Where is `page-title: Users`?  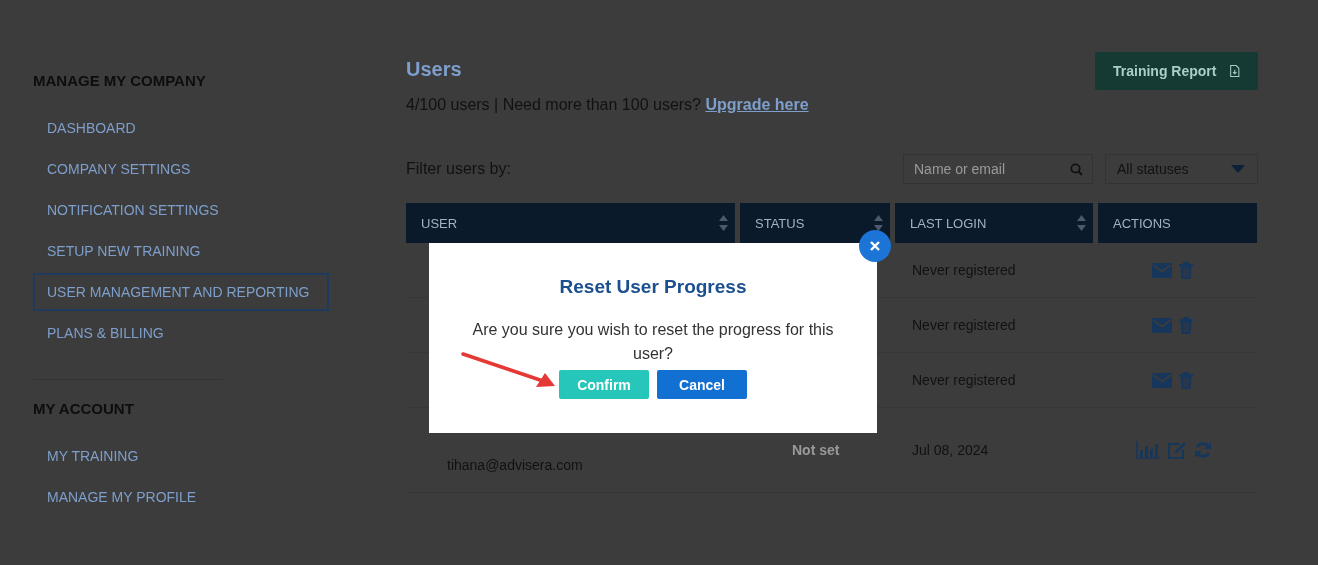
page-title: Users is located at coordinates (434, 69).